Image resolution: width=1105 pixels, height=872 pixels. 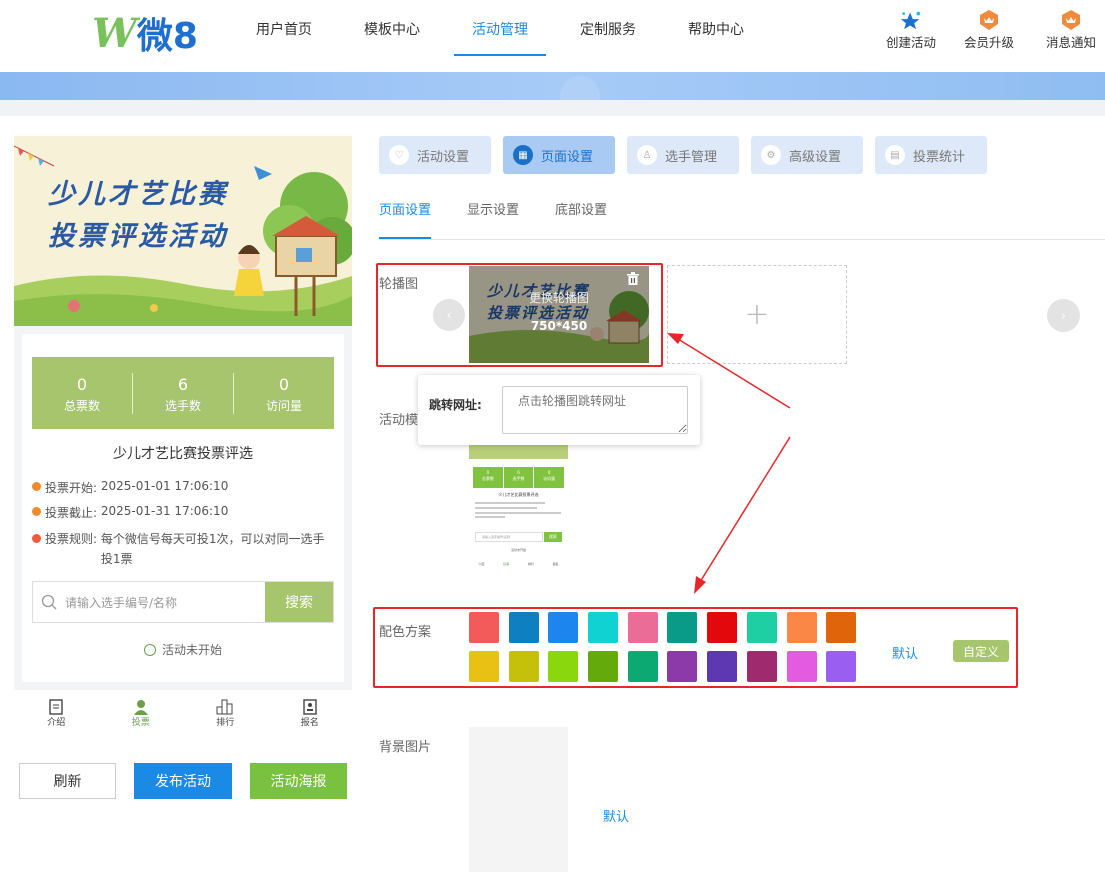 I want to click on tab-intro: 介绍, so click(x=56, y=713).